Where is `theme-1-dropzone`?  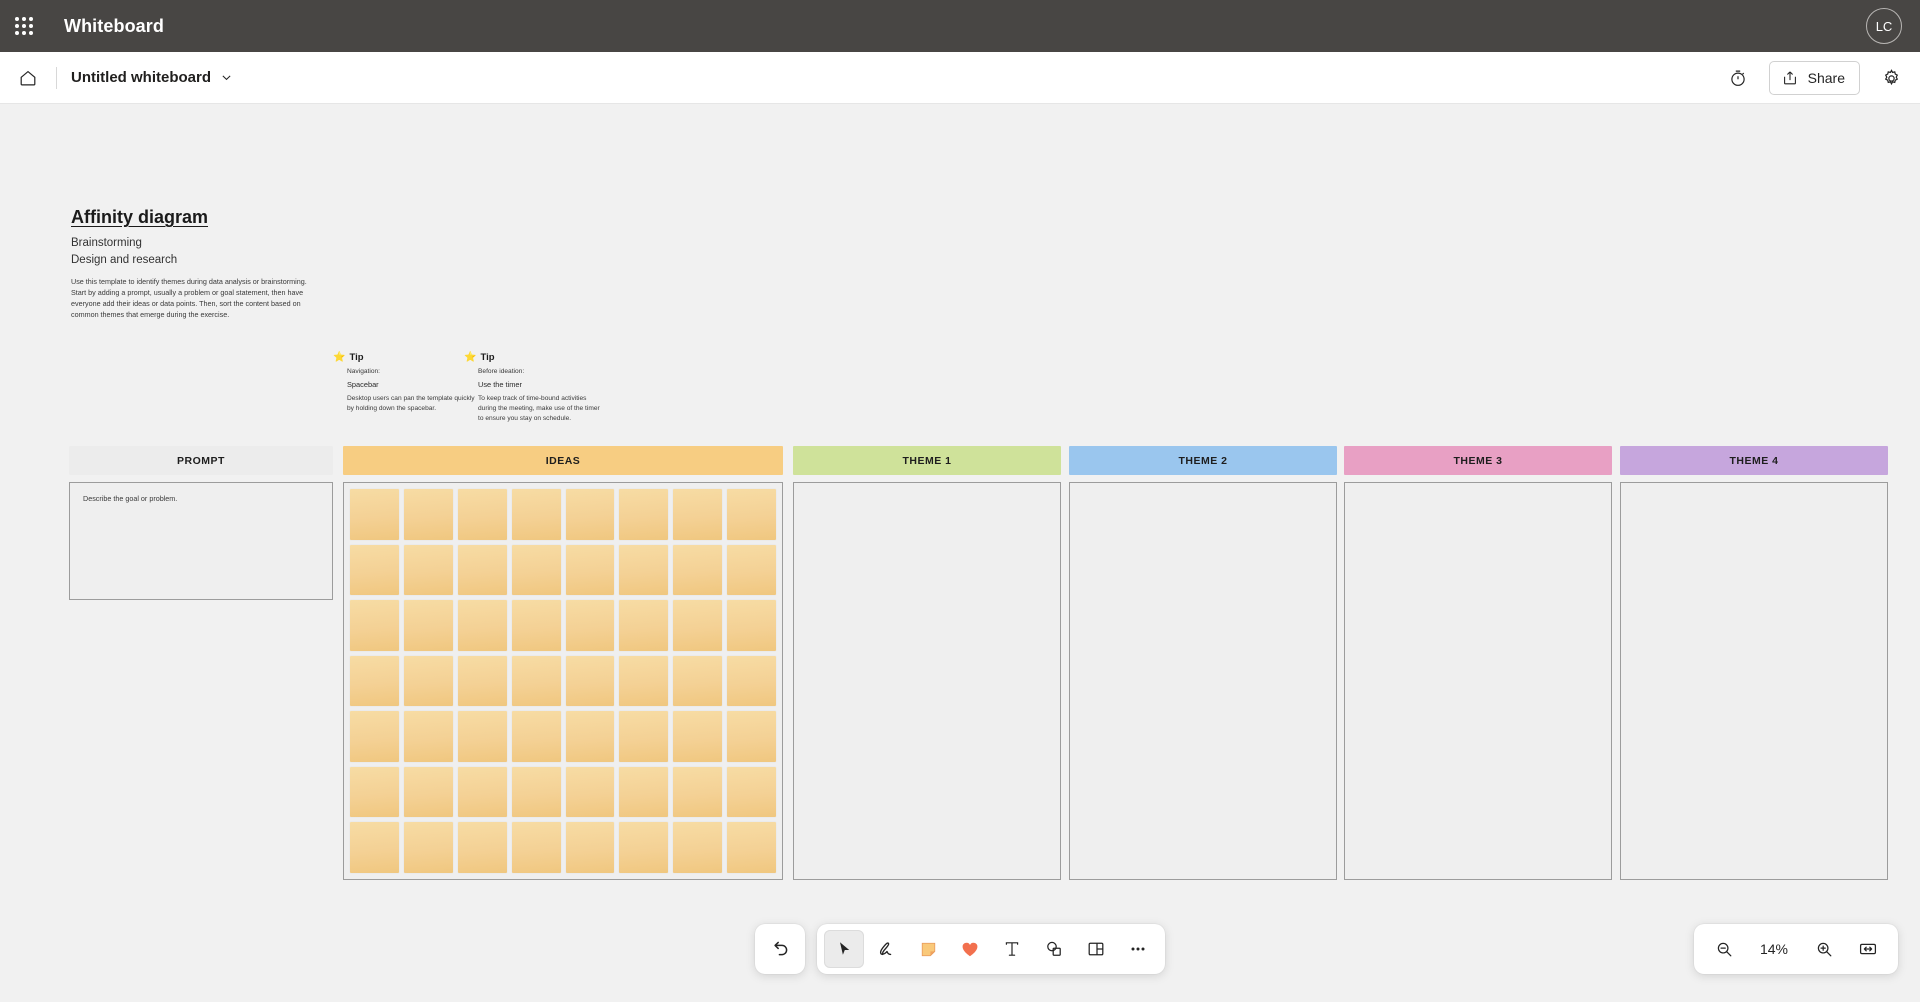
theme-1-dropzone is located at coordinates (927, 681).